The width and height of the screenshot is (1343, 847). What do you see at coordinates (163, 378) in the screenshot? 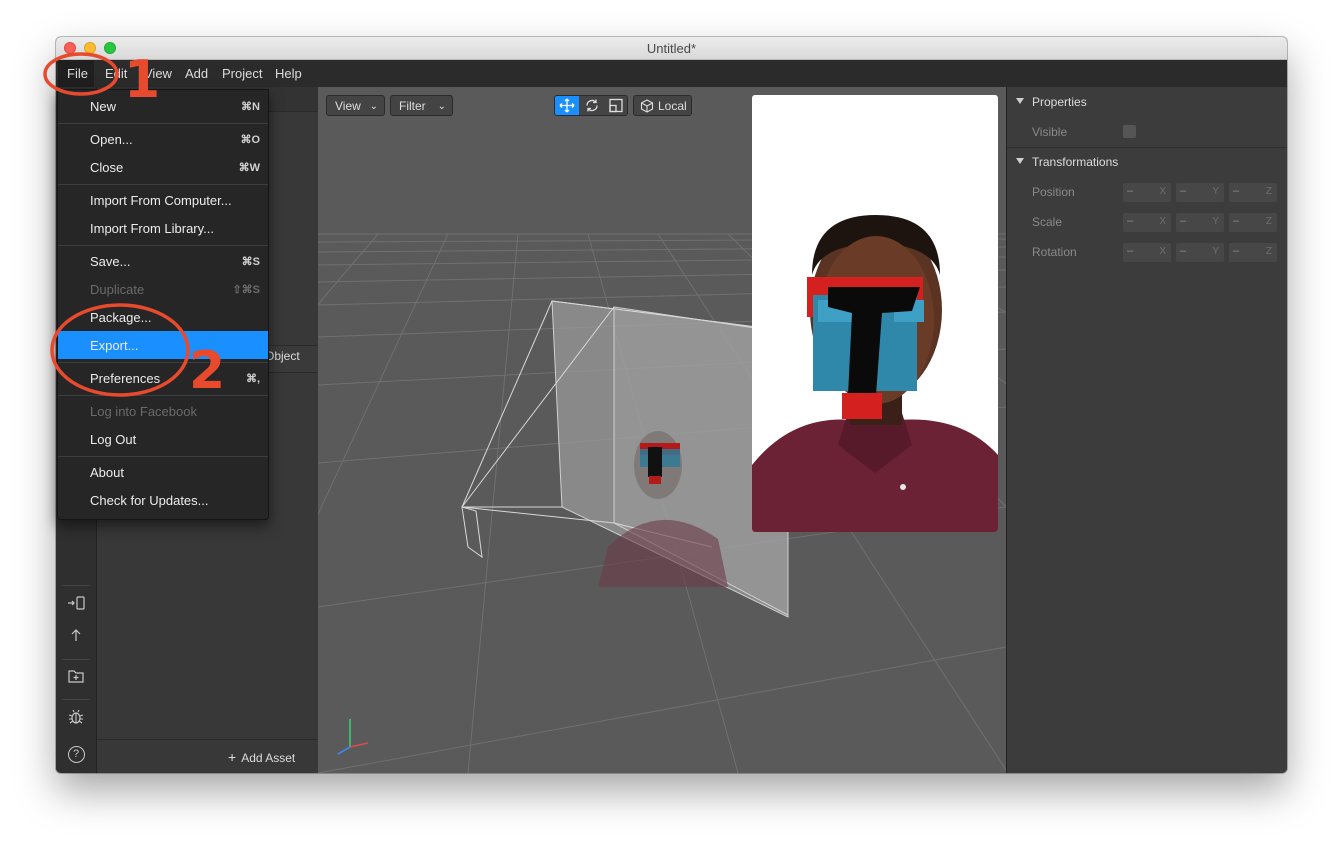
I see `menu-item-preferences: Preferences ⌘,` at bounding box center [163, 378].